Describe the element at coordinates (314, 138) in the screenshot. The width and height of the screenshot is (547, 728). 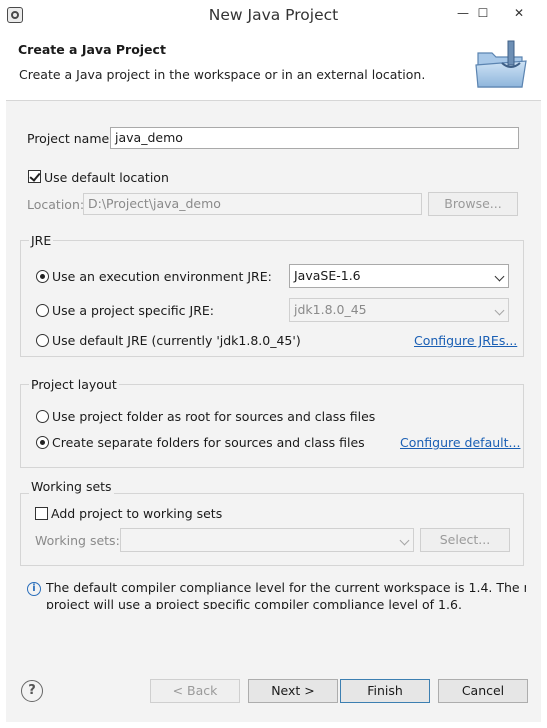
I see `project-name-input: java_demo` at that location.